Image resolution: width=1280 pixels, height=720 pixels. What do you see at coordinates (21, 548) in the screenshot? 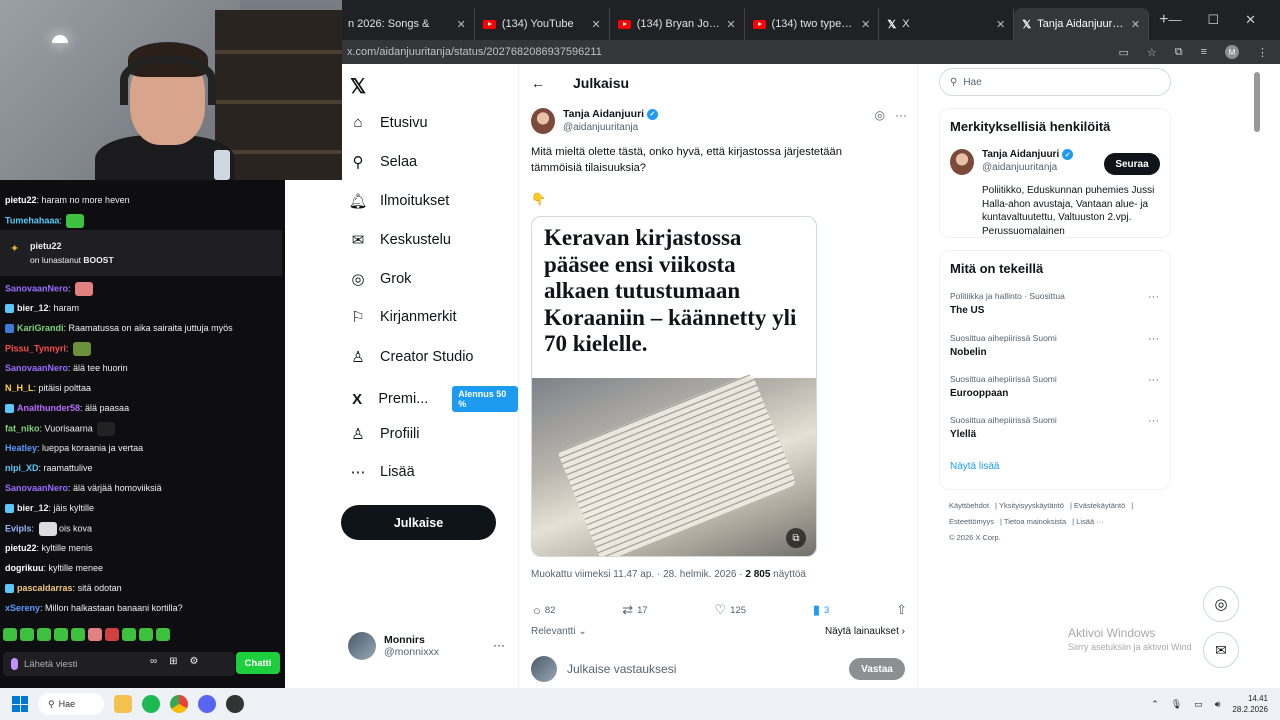
I see `chat-username: pietu22` at bounding box center [21, 548].